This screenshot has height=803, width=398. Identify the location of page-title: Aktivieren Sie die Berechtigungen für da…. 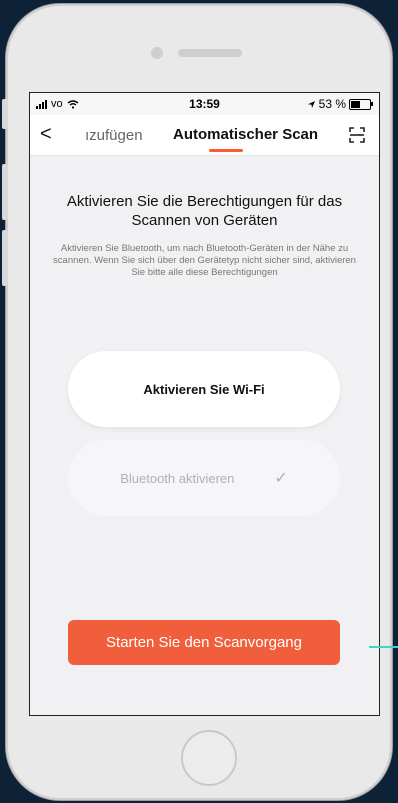
(204, 211).